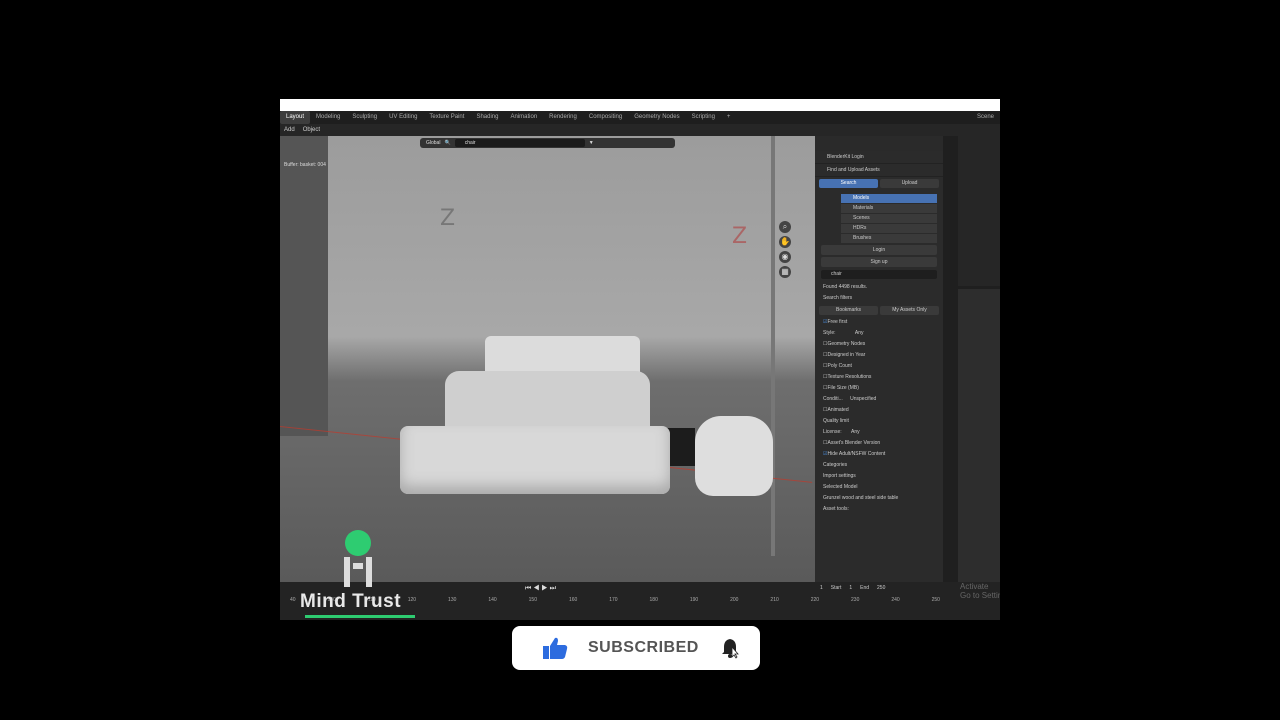  Describe the element at coordinates (785, 227) in the screenshot. I see `zoom-icon: ⌕` at that location.